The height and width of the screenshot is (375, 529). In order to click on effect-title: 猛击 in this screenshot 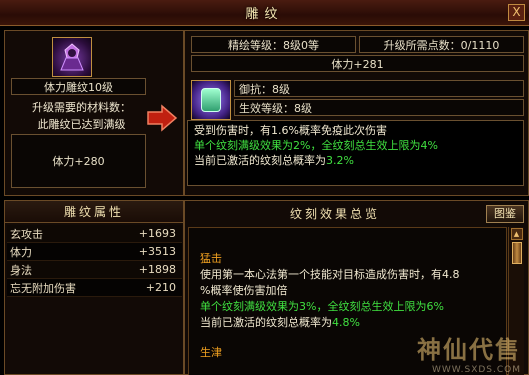, I will do `click(211, 258)`.